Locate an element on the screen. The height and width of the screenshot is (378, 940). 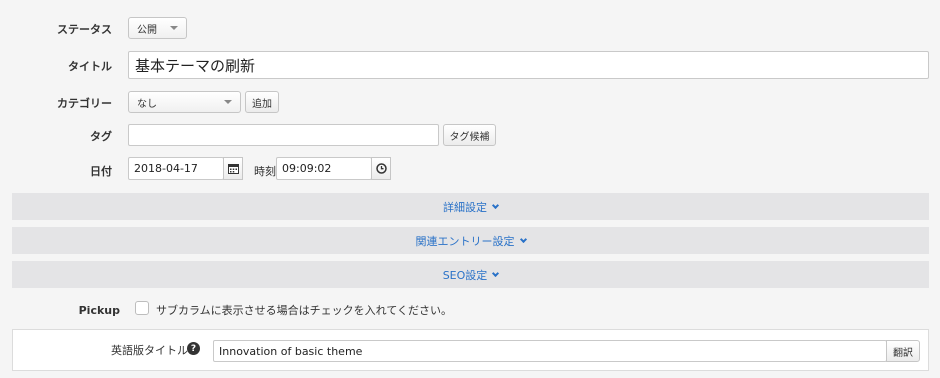
calendar-button is located at coordinates (233, 168).